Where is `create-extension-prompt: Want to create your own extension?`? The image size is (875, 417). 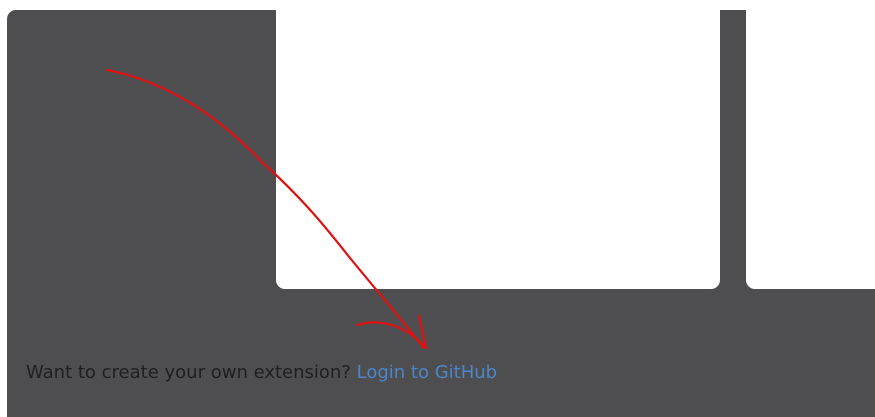
create-extension-prompt: Want to create your own extension? is located at coordinates (188, 372).